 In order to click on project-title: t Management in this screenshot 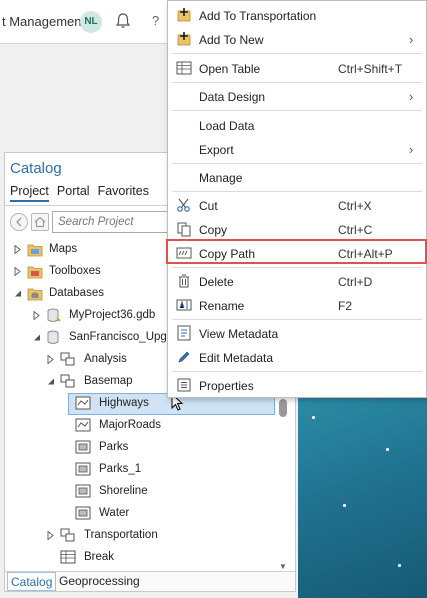, I will do `click(44, 21)`.